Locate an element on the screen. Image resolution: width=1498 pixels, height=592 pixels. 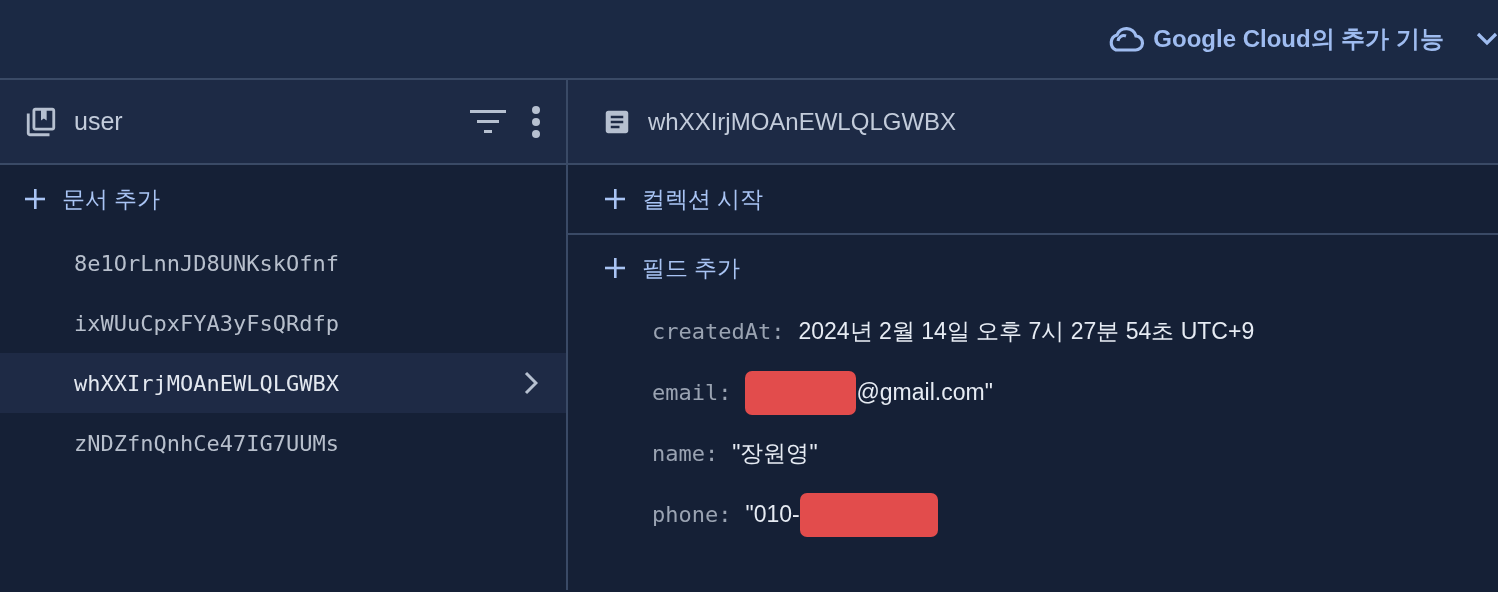
extras-menu-button: Google Cloud의 추가 기능 is located at coordinates (1301, 39).